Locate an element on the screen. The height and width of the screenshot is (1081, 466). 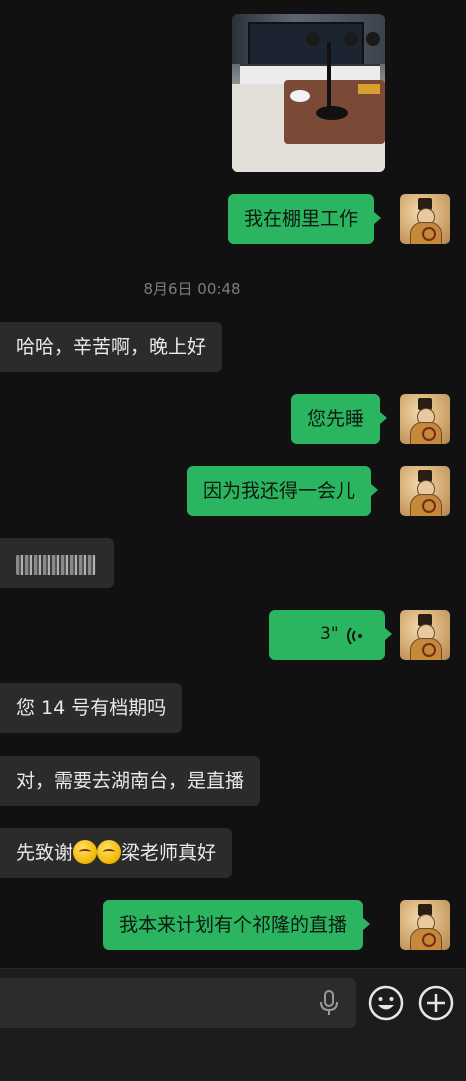
photo-mouse is located at coordinates (300, 96).